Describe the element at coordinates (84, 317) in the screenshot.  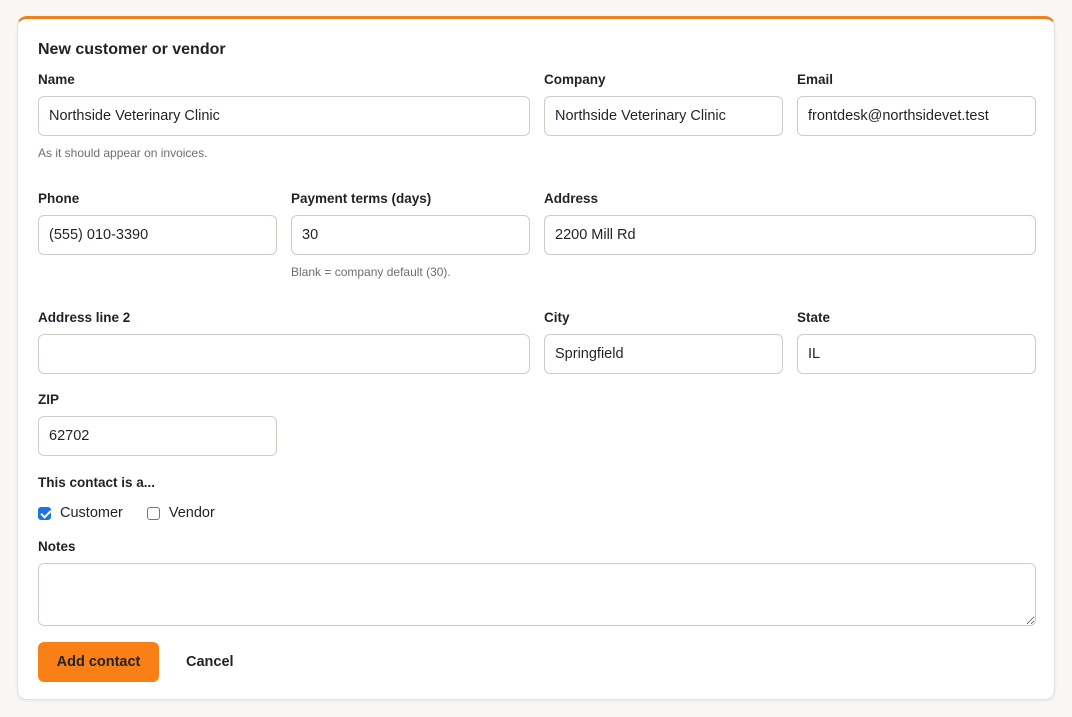
I see `address-line2-label: Address line 2` at that location.